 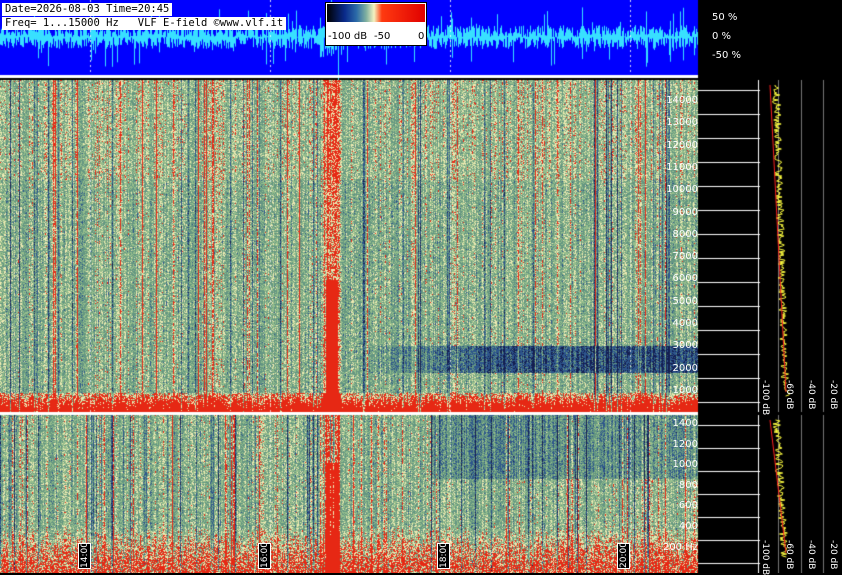 What do you see at coordinates (833, 555) in the screenshot?
I see `lower-db-label-20: -20 dB` at bounding box center [833, 555].